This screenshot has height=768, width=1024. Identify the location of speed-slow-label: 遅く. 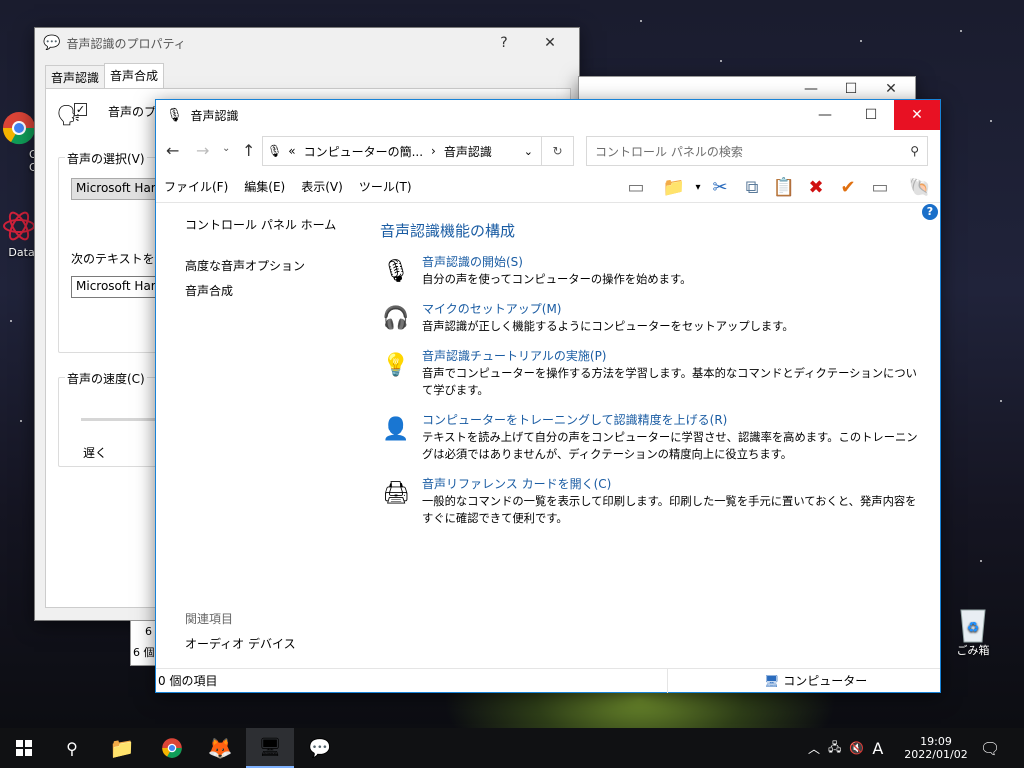
(95, 453).